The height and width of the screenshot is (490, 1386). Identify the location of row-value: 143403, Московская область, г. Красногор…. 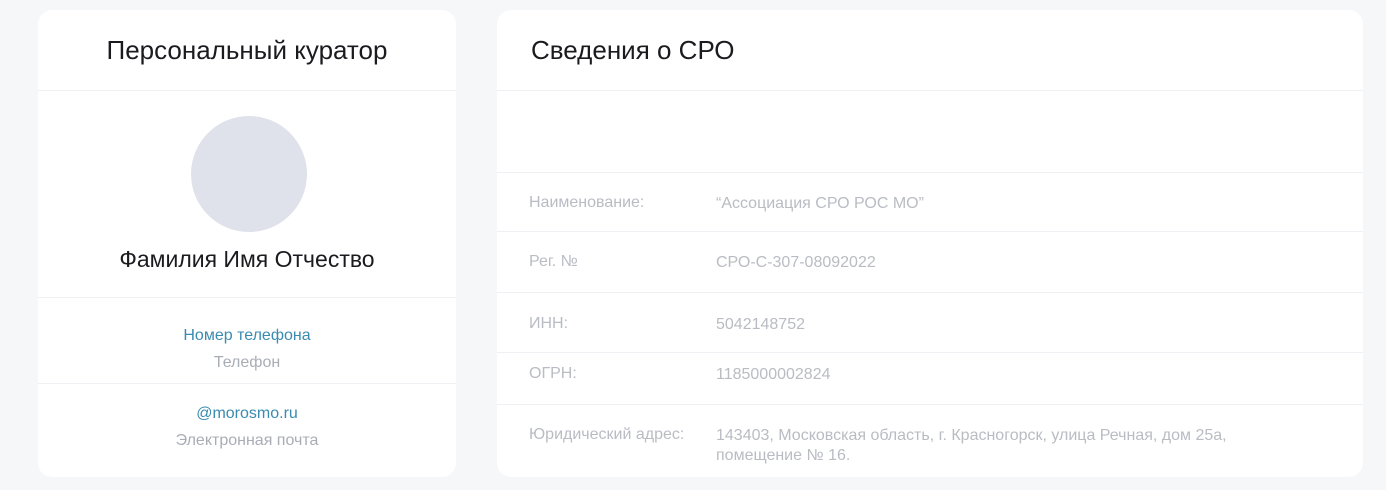
(971, 445).